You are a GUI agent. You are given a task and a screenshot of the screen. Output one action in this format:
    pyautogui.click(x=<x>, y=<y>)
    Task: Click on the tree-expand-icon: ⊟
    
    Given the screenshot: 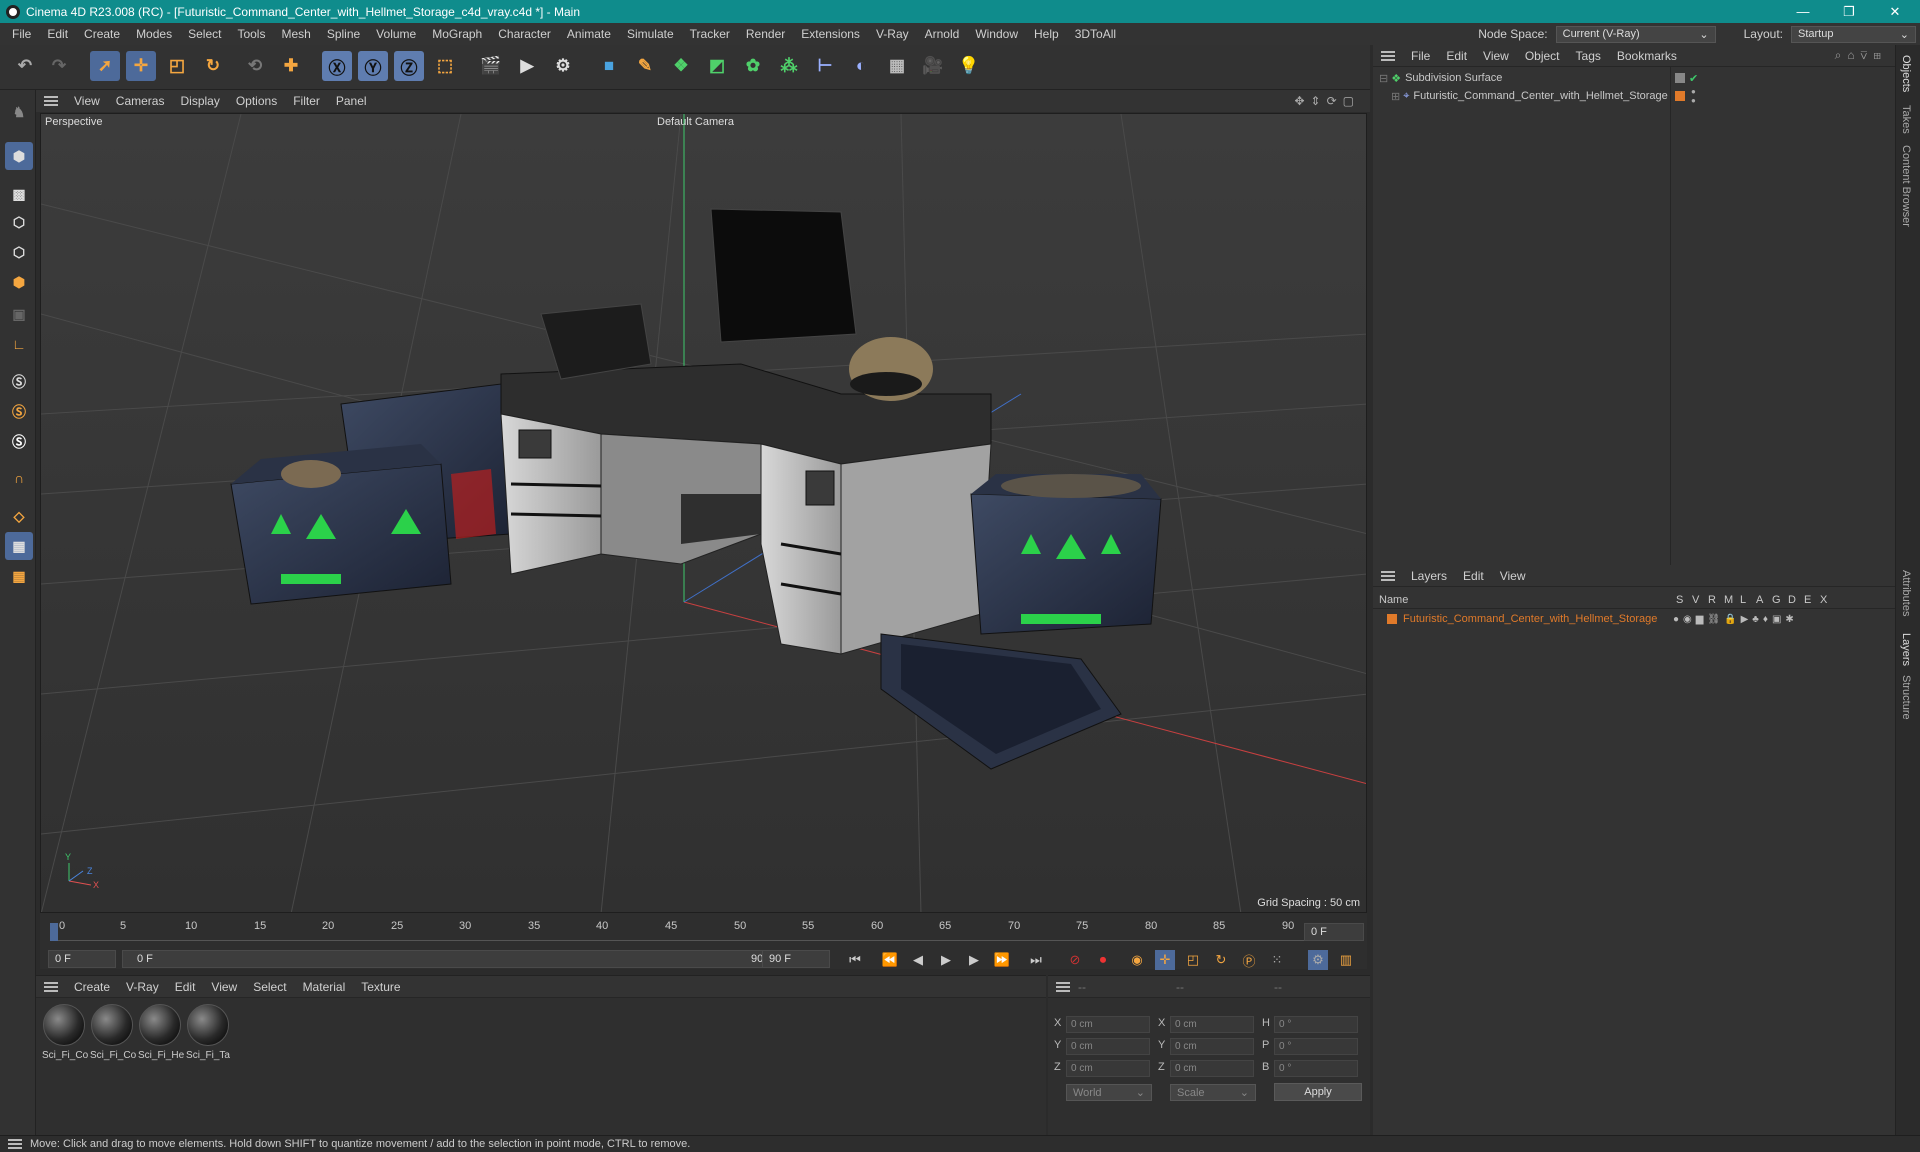 What is the action you would take?
    pyautogui.click(x=1383, y=78)
    